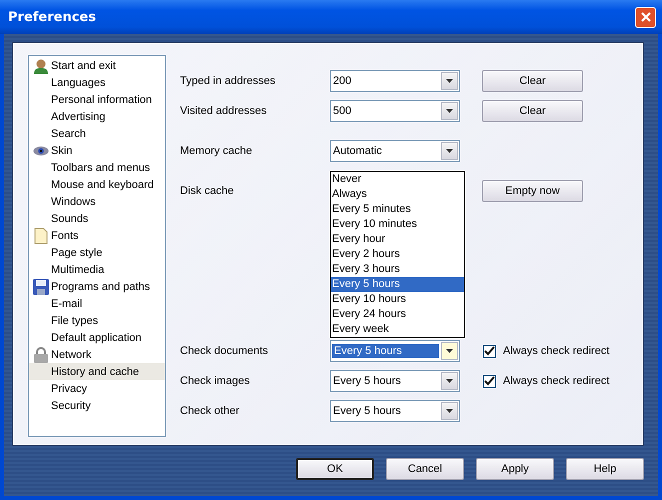 The width and height of the screenshot is (662, 500). I want to click on dropdown-field: 200, so click(395, 81).